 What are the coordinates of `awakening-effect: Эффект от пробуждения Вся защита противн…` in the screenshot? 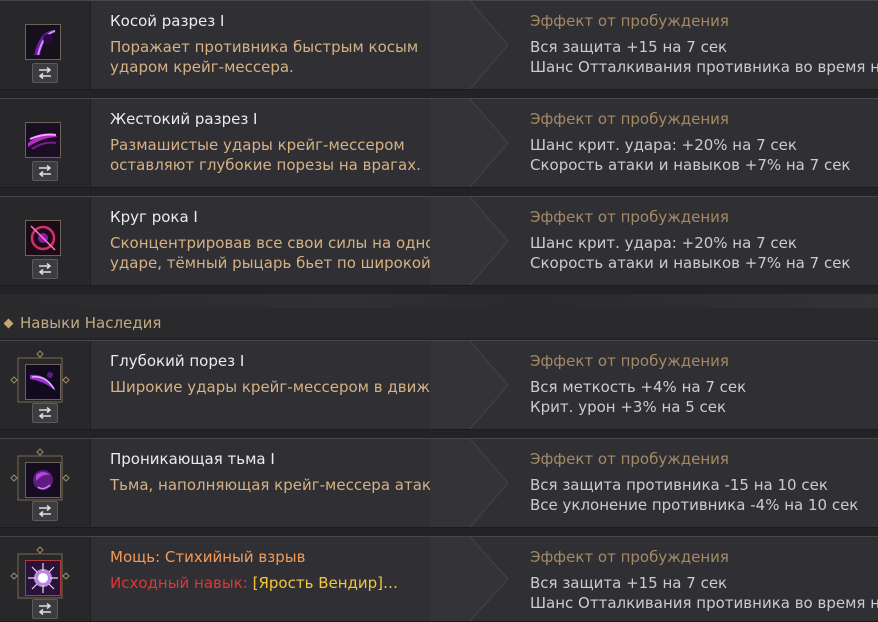 It's located at (704, 482).